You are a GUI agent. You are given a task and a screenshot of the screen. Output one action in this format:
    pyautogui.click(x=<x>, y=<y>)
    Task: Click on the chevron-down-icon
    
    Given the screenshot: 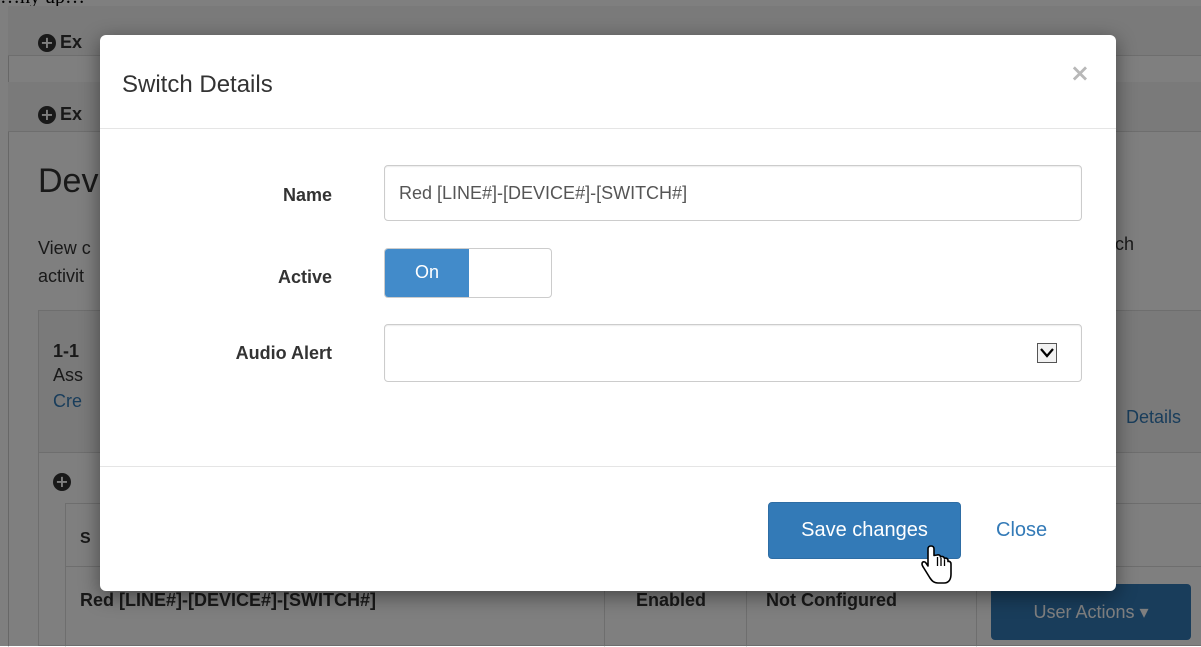 What is the action you would take?
    pyautogui.click(x=1047, y=353)
    